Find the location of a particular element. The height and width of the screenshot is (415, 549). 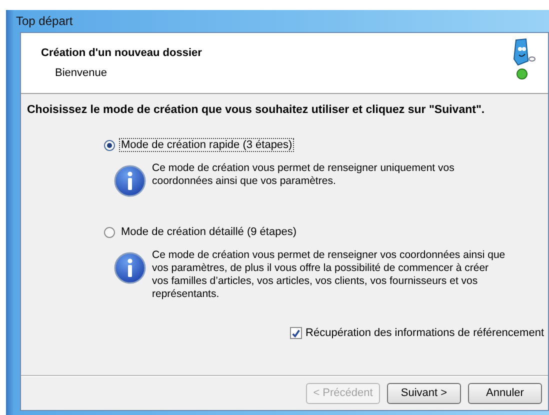

window-title: Top départ is located at coordinates (44, 21).